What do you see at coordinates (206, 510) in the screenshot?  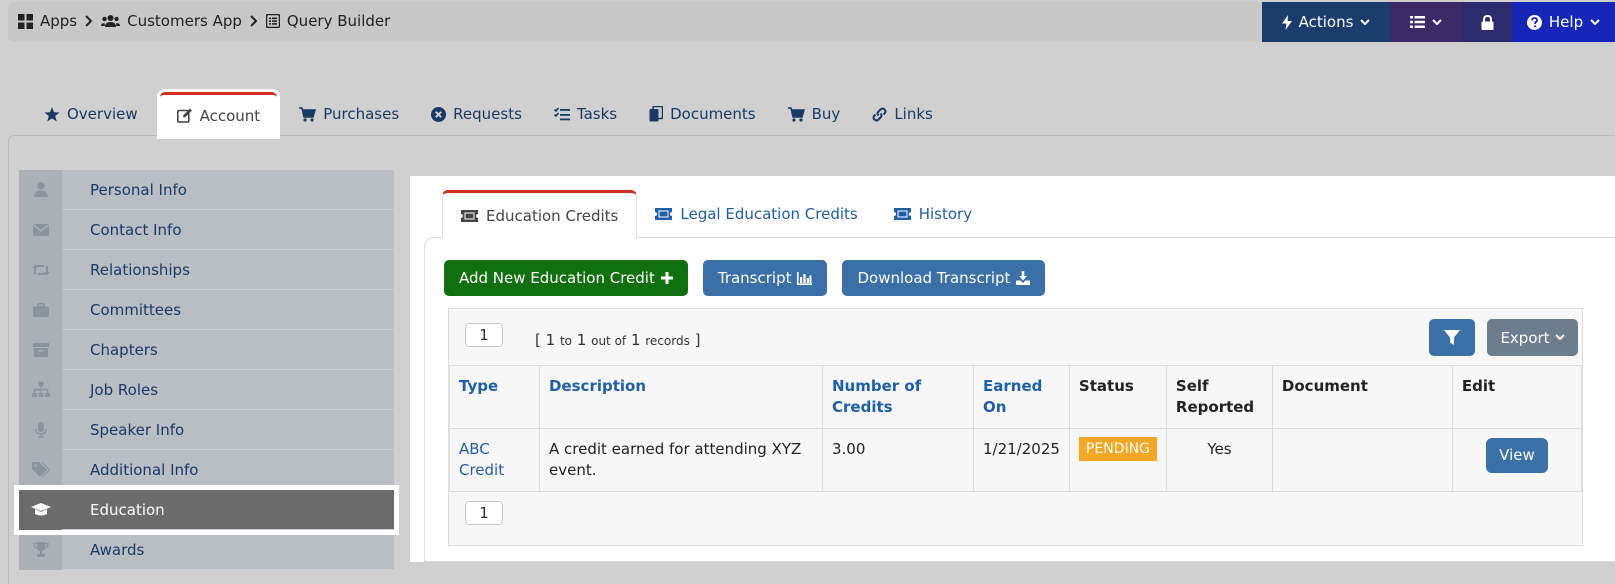 I see `sidebar-item-education: Education` at bounding box center [206, 510].